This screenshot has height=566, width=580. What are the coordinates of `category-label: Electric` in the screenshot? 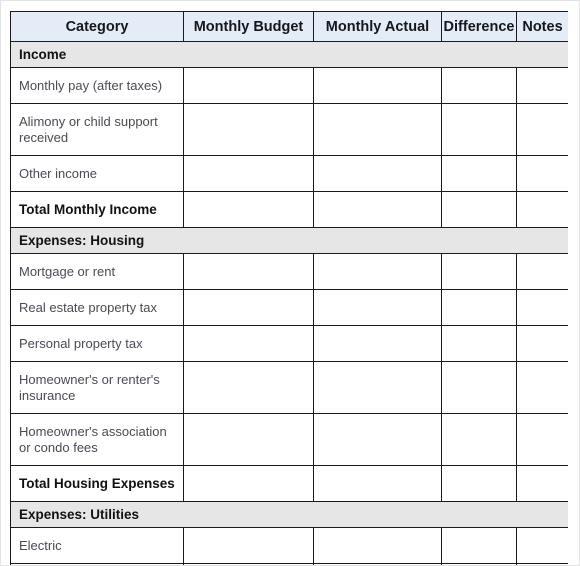 It's located at (97, 545).